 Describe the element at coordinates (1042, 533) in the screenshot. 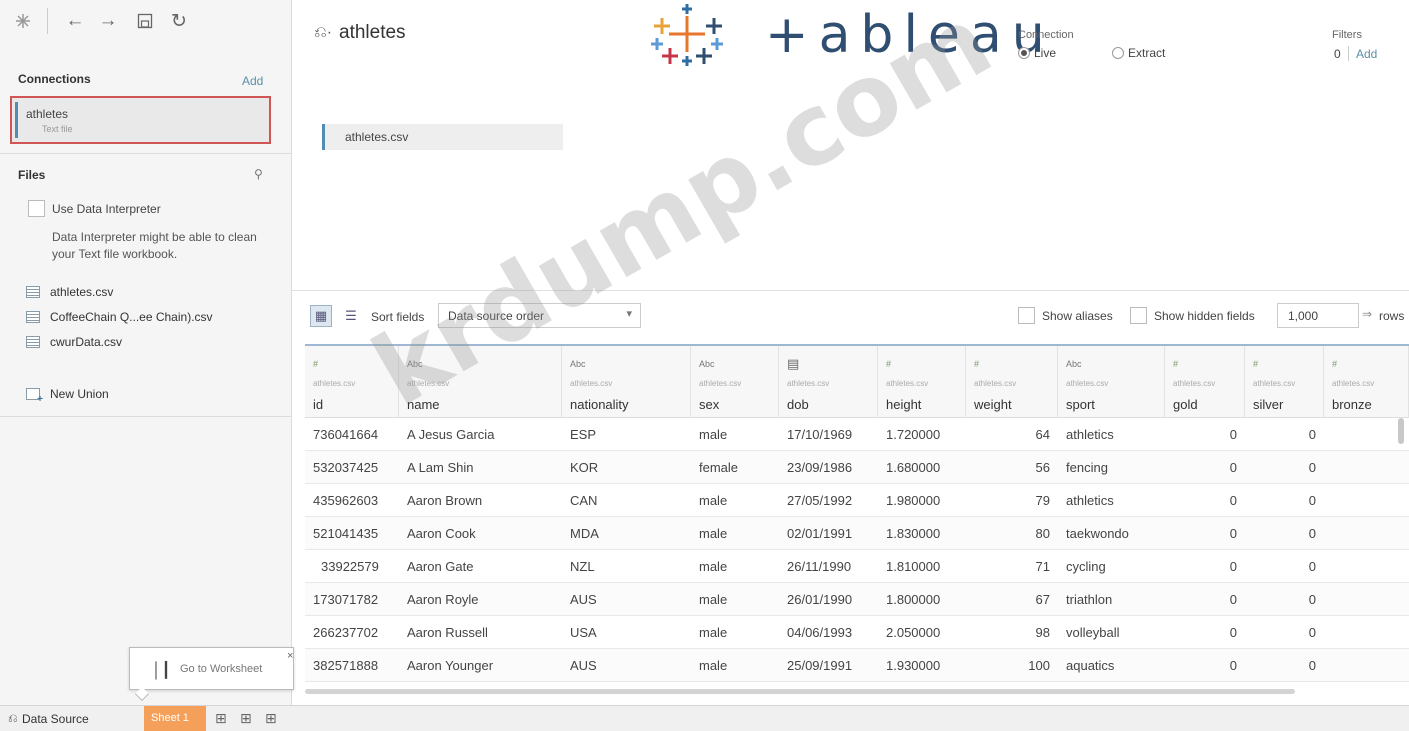

I see `cell-weight: 80` at that location.